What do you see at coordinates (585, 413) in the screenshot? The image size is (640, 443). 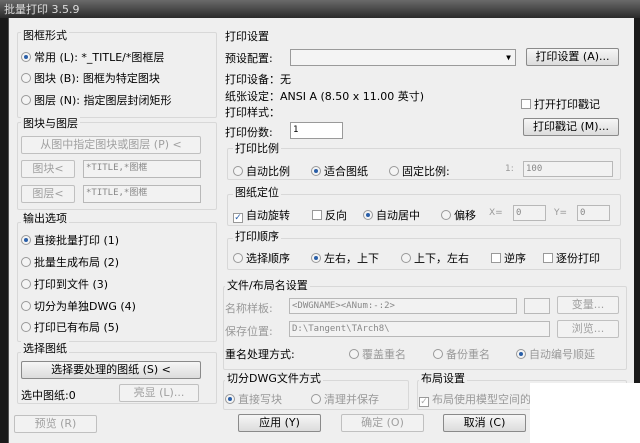 I see `overlay-blank` at bounding box center [585, 413].